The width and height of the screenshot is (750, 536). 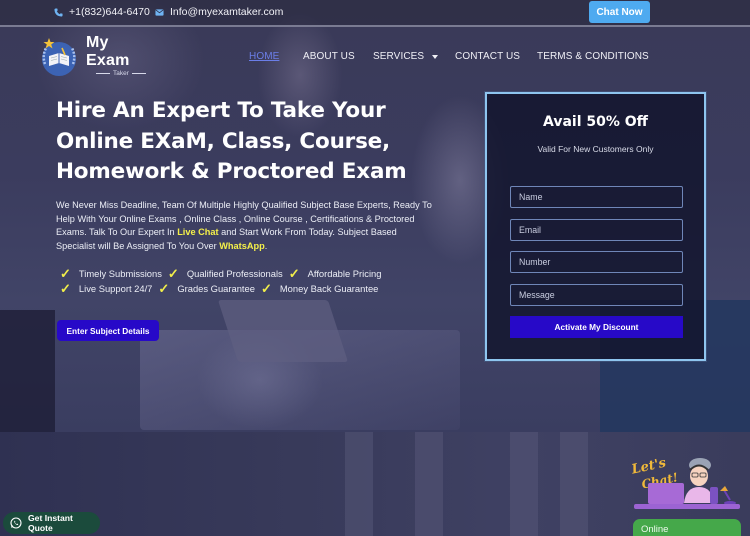 What do you see at coordinates (593, 56) in the screenshot?
I see `nav-terms-conditions: TERMS & CONDITIONS` at bounding box center [593, 56].